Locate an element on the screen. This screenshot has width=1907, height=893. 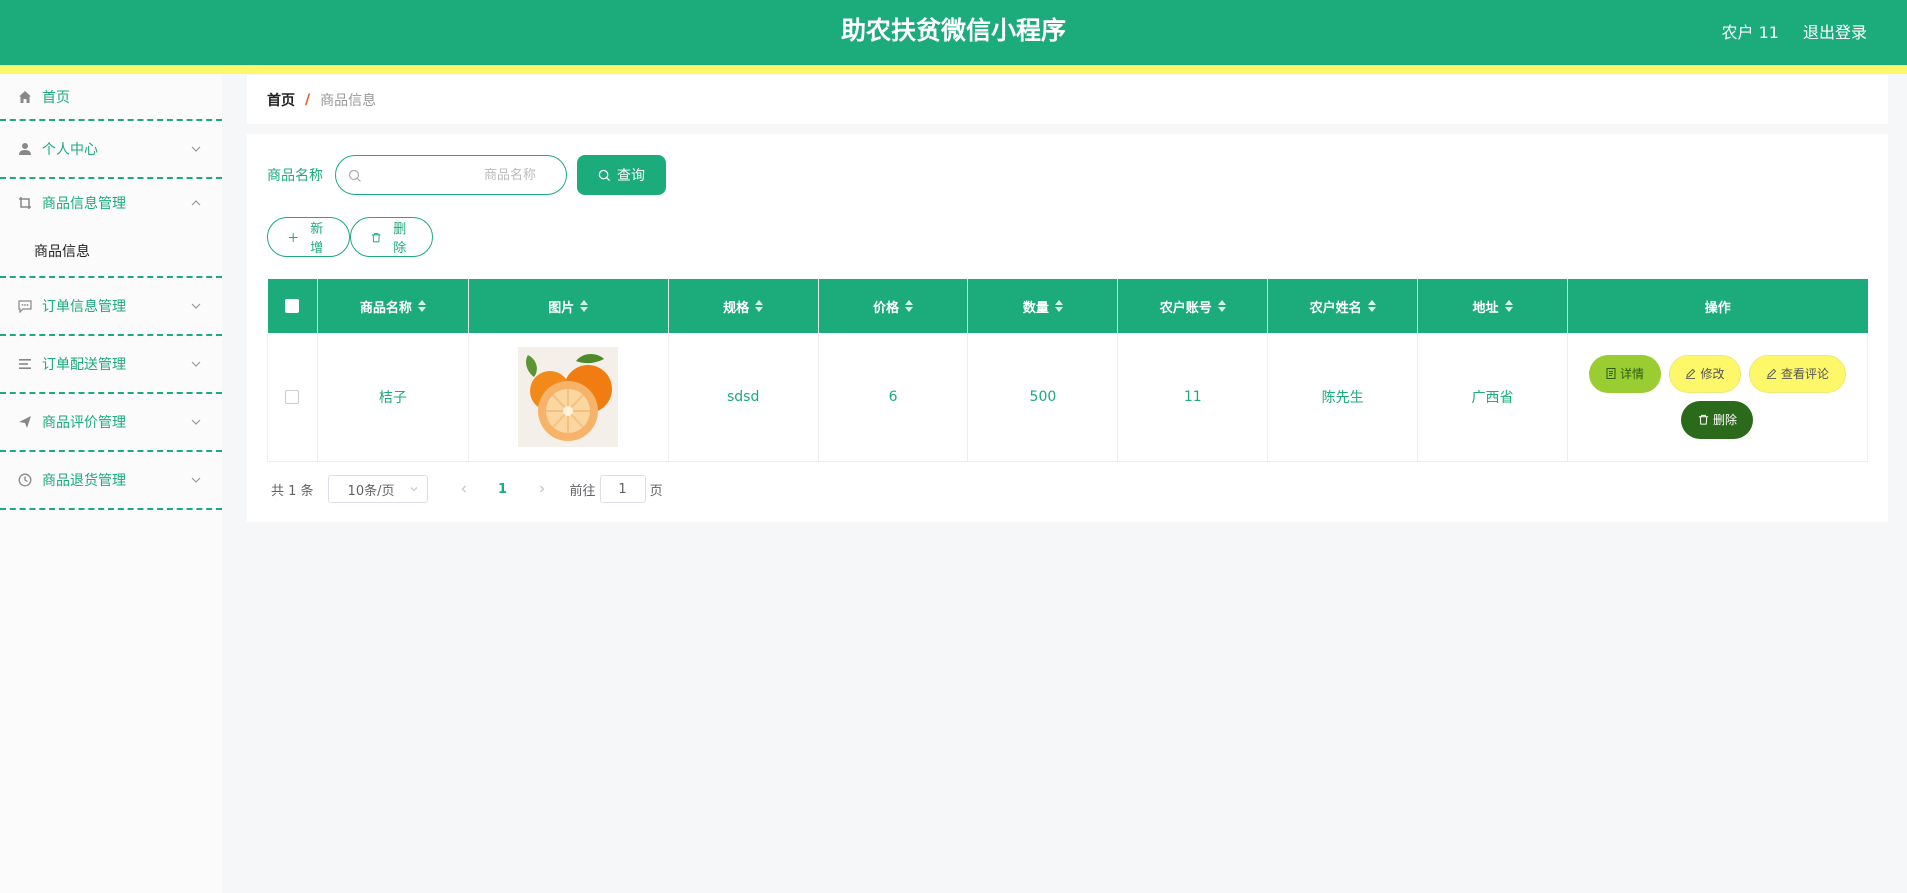
sidebar-item-product-review-management: 商品评价管理 is located at coordinates (111, 423).